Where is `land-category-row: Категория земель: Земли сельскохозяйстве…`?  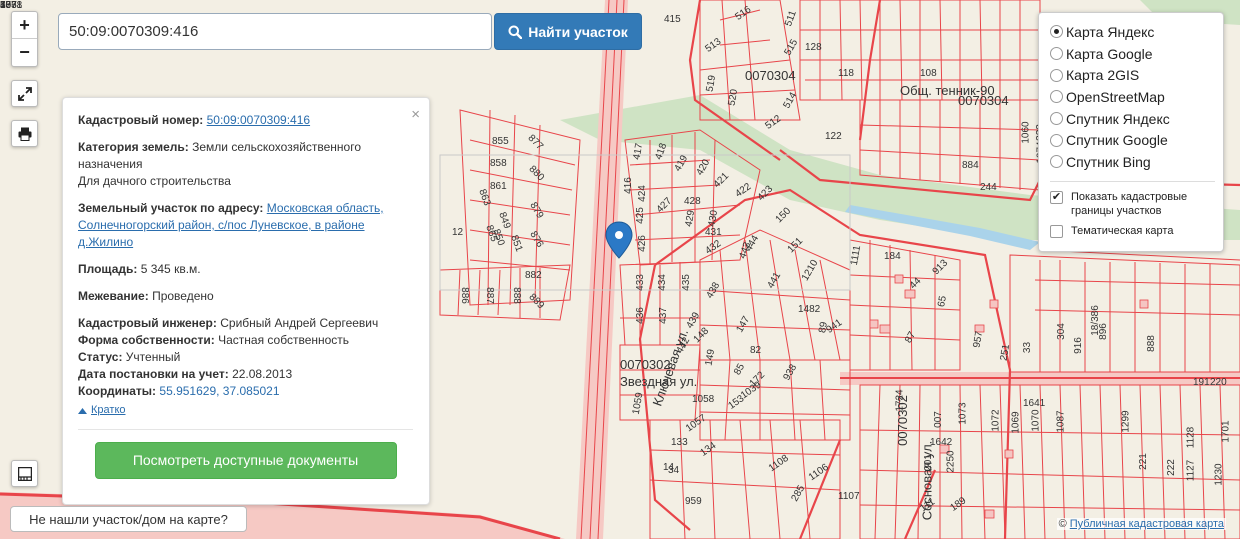
land-category-row: Категория земель: Земли сельскохозяйстве… is located at coordinates (245, 164).